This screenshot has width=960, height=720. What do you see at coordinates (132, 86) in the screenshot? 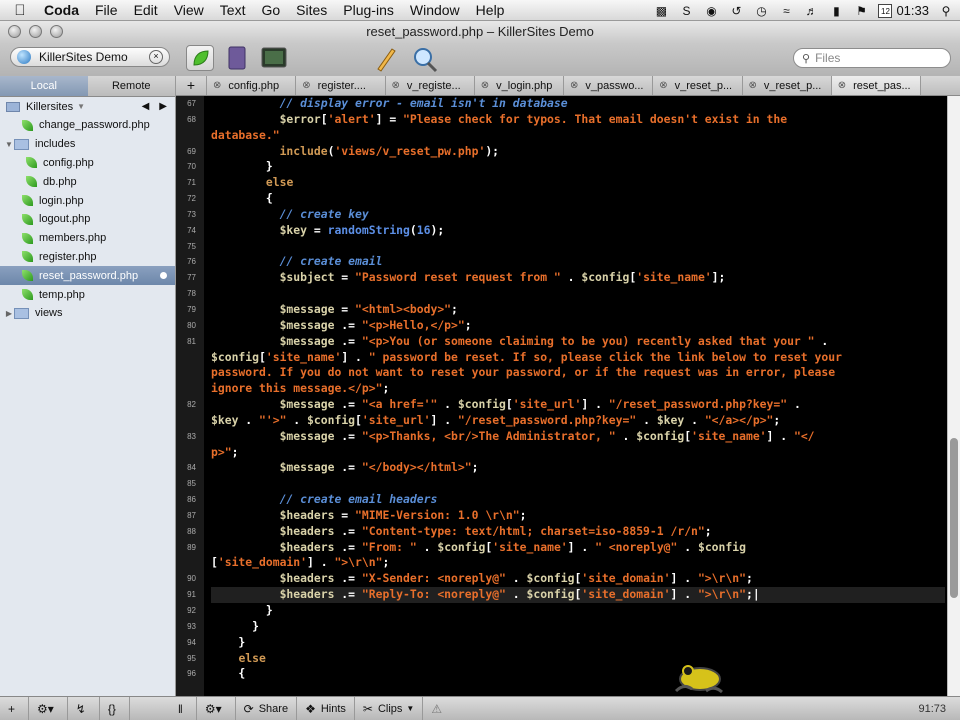
I see `tab-remote: Remote` at bounding box center [132, 86].